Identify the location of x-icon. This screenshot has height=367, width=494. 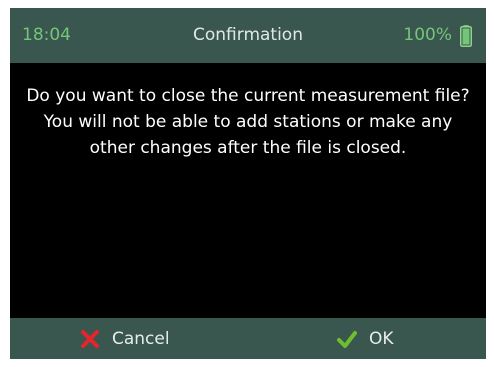
(90, 338).